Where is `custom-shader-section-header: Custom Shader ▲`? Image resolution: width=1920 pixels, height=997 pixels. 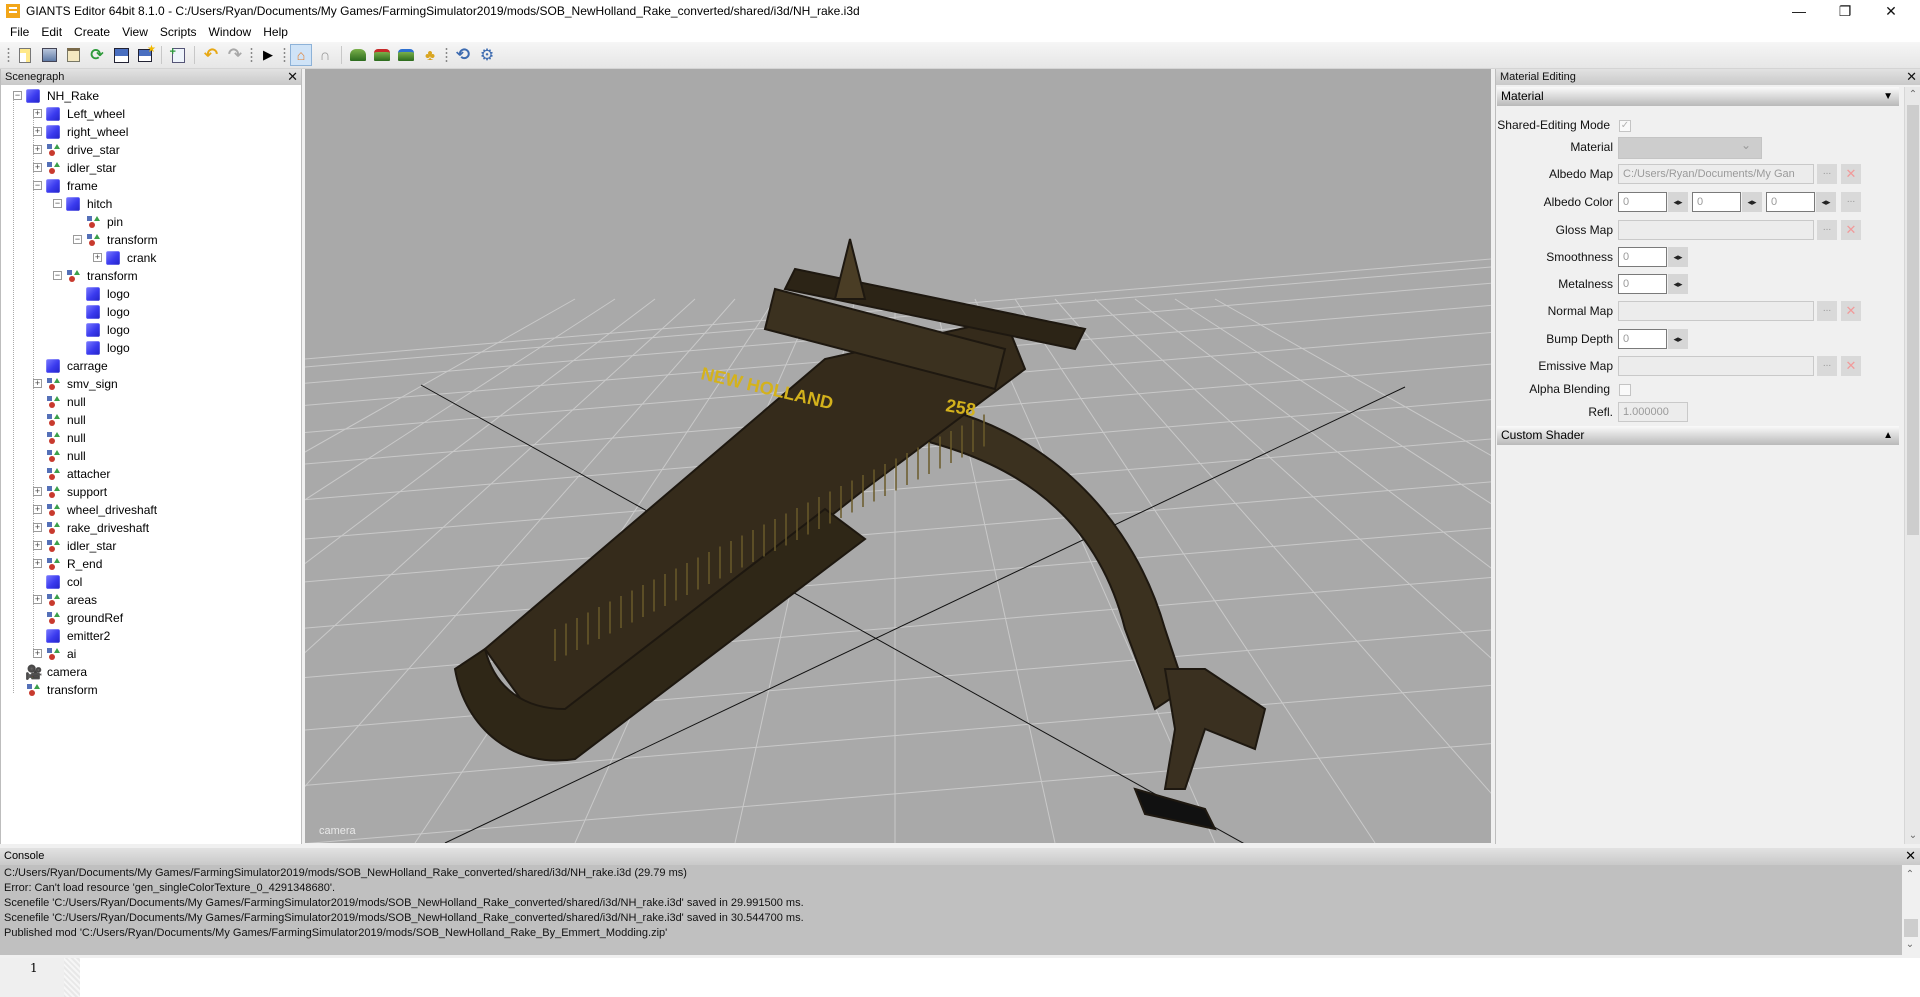
custom-shader-section-header: Custom Shader ▲ is located at coordinates (1698, 435).